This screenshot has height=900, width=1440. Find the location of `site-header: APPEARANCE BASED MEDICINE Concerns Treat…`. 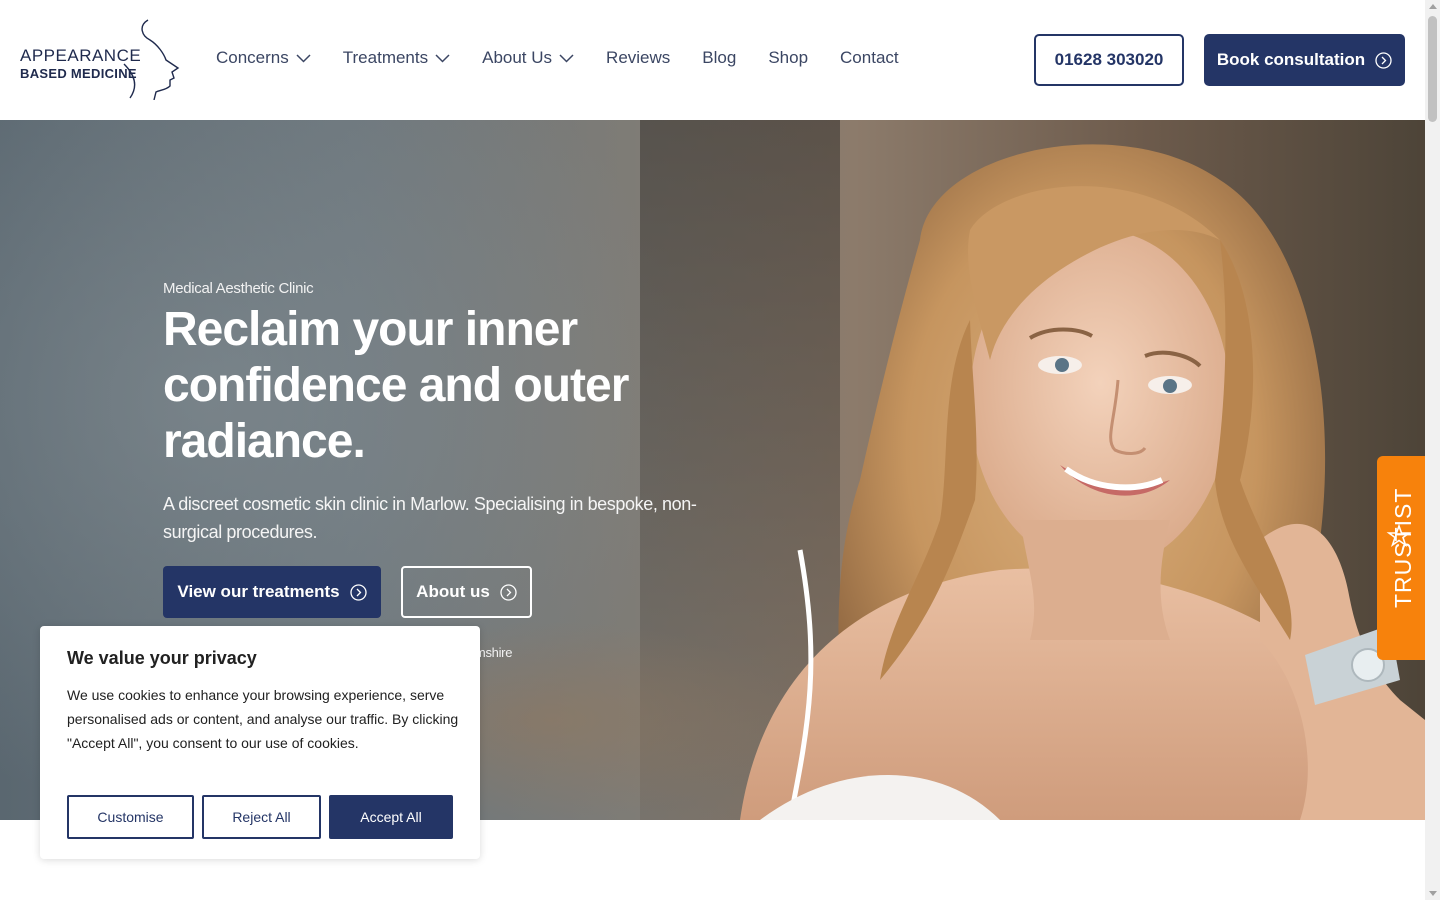

site-header: APPEARANCE BASED MEDICINE Concerns Treat… is located at coordinates (712, 60).